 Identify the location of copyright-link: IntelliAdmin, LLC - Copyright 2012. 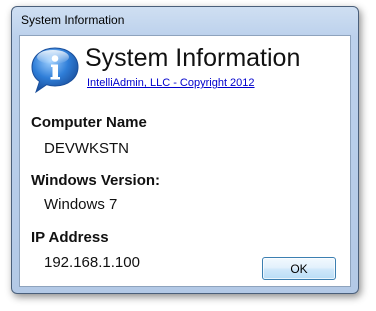
(171, 83).